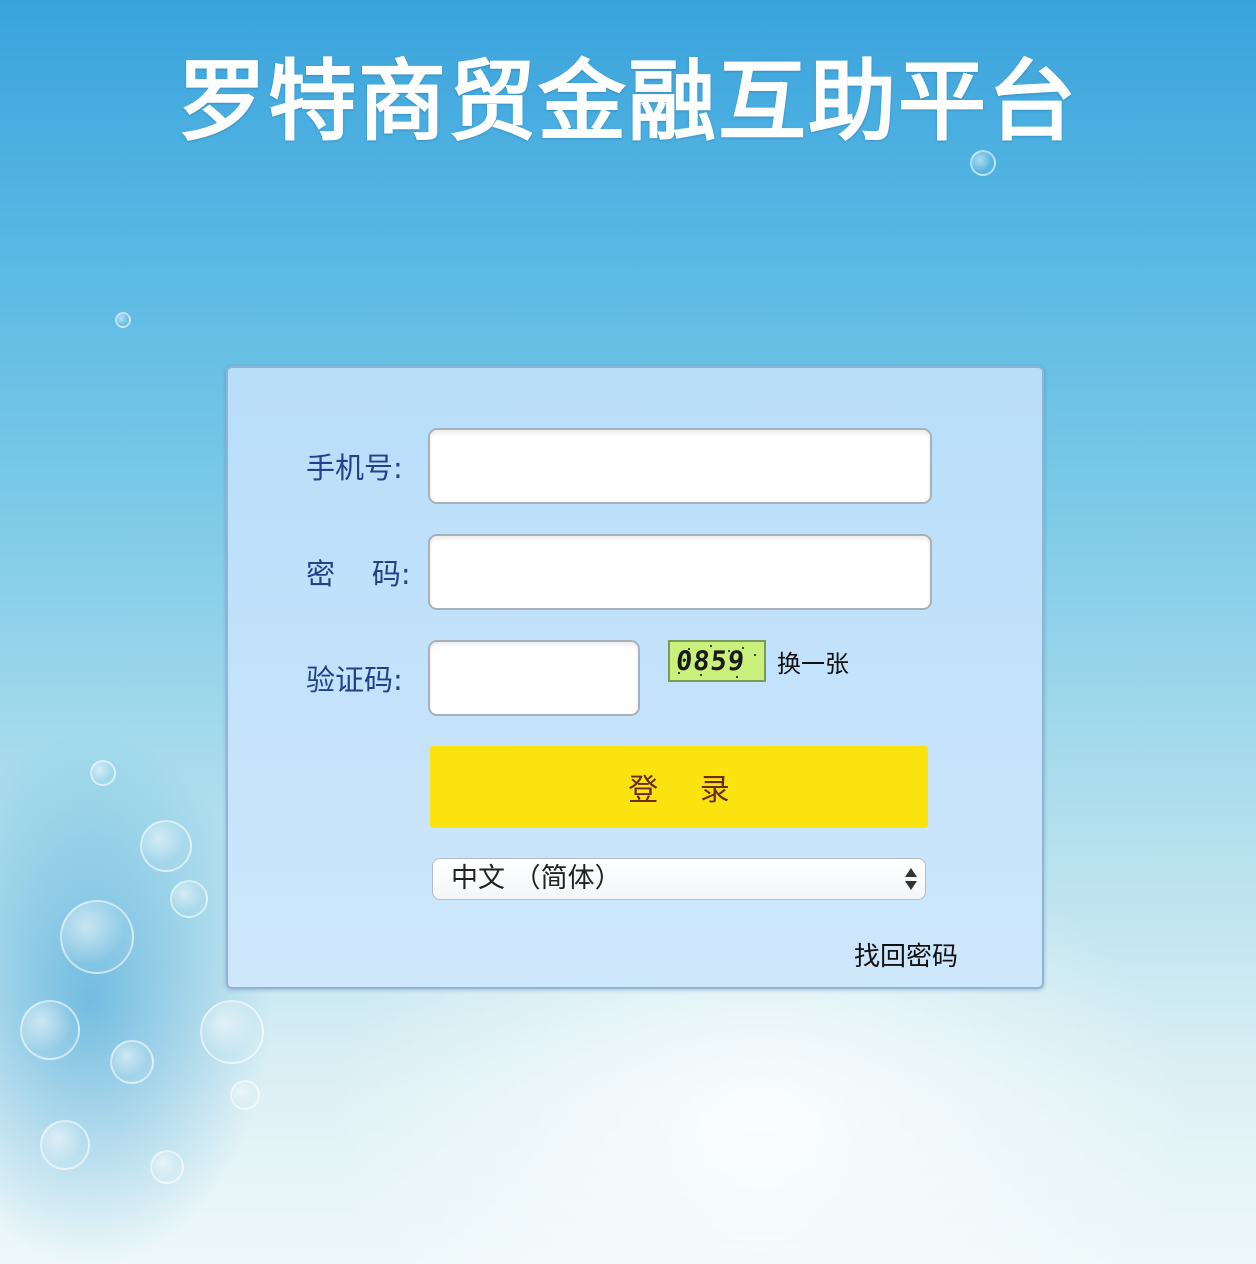 The image size is (1256, 1264). I want to click on arrow-down-icon, so click(911, 885).